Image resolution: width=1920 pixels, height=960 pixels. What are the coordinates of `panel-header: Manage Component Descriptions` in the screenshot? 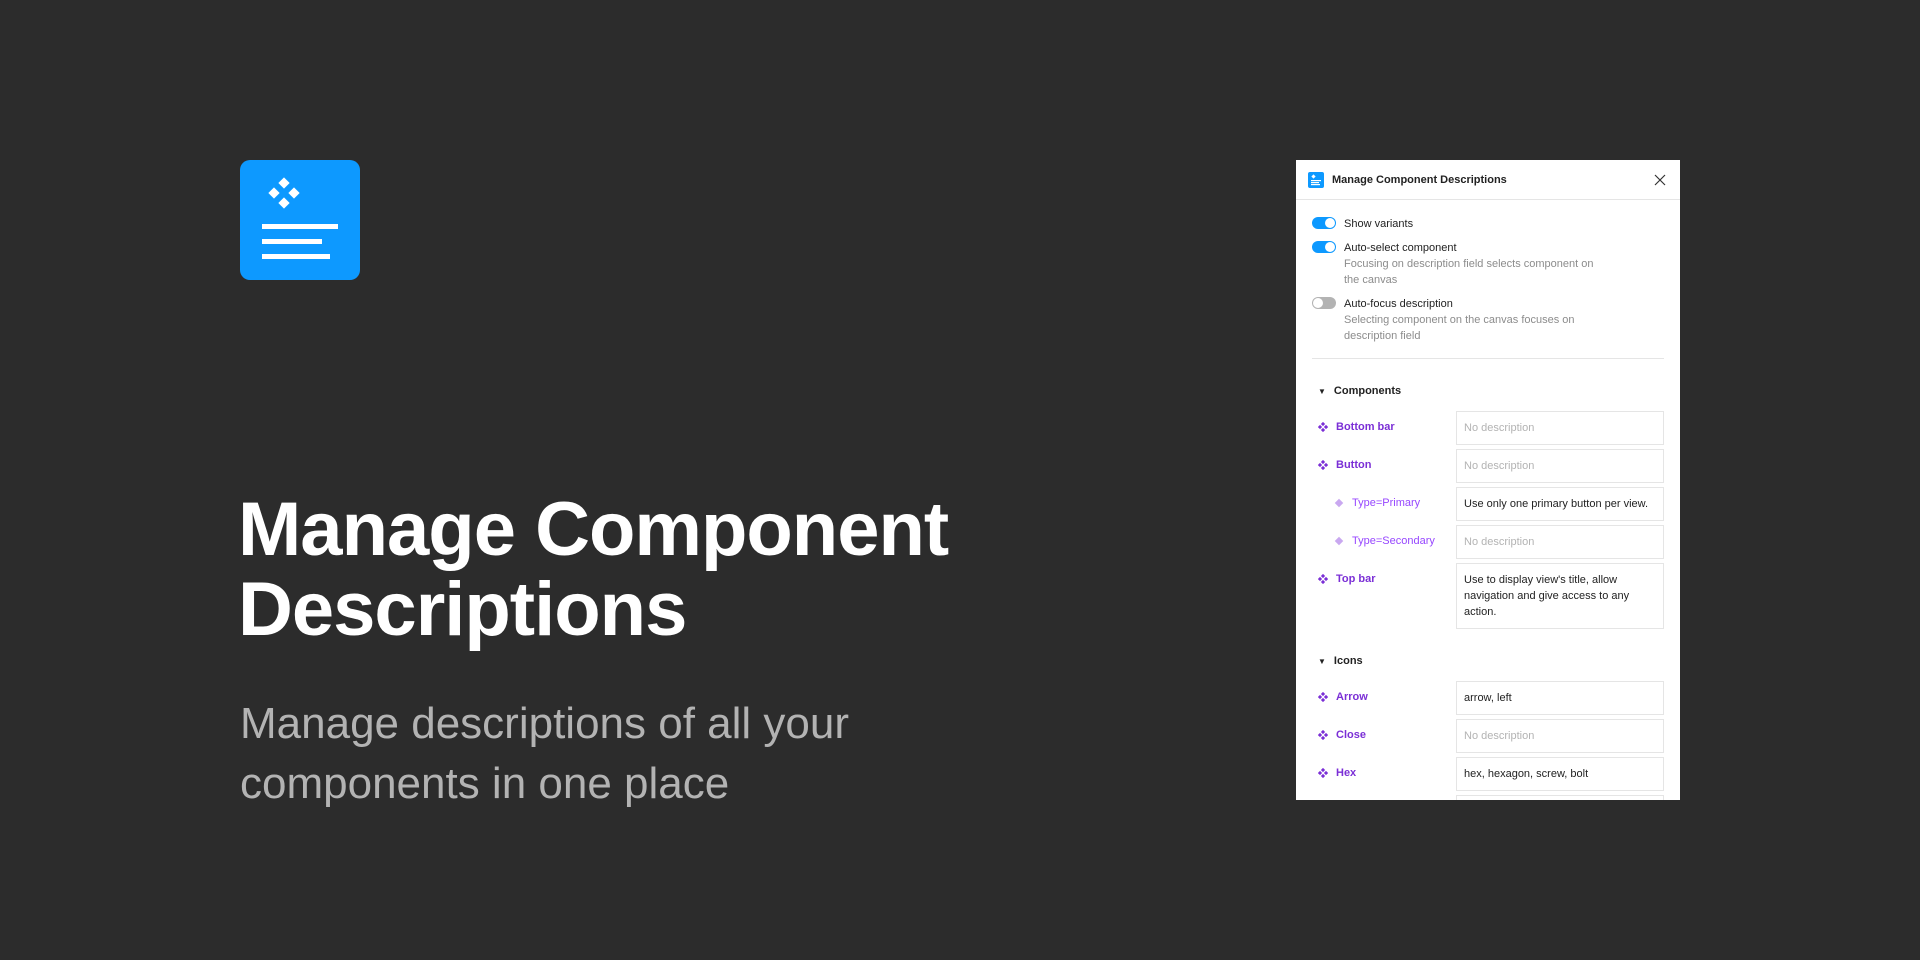 It's located at (1488, 180).